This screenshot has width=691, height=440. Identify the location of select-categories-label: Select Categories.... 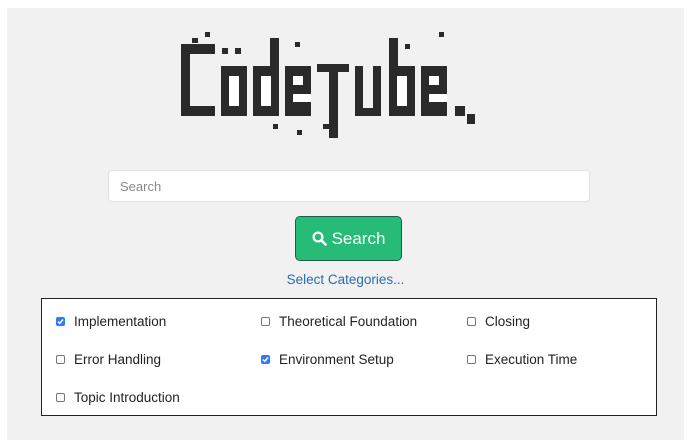
(345, 279).